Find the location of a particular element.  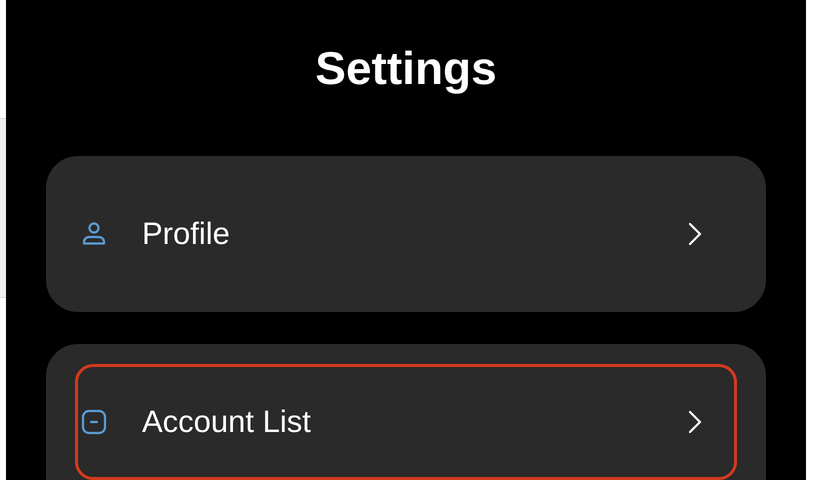

square-minus-icon is located at coordinates (94, 422).